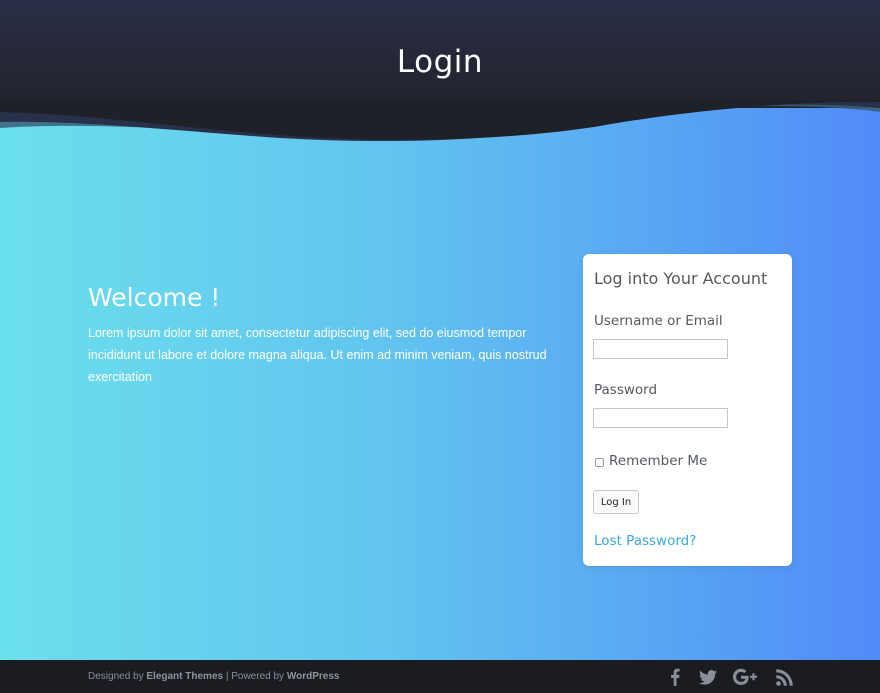 The width and height of the screenshot is (880, 693). I want to click on google-plus-icon, so click(746, 677).